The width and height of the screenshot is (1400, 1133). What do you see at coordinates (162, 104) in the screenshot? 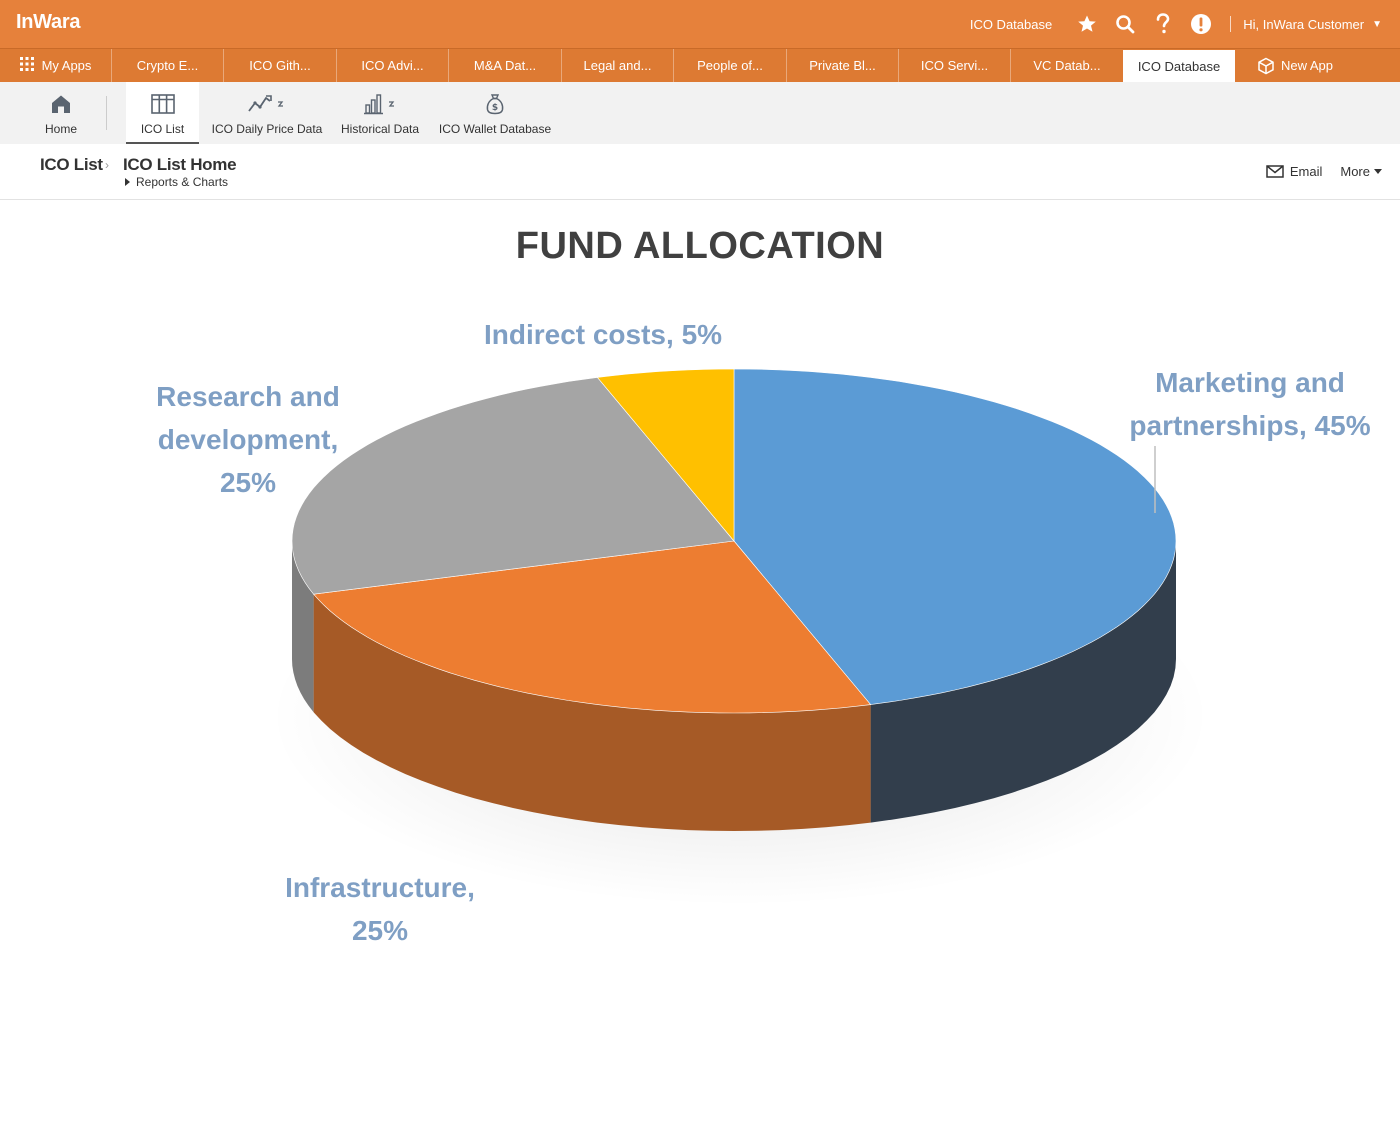
I see `list-icon` at bounding box center [162, 104].